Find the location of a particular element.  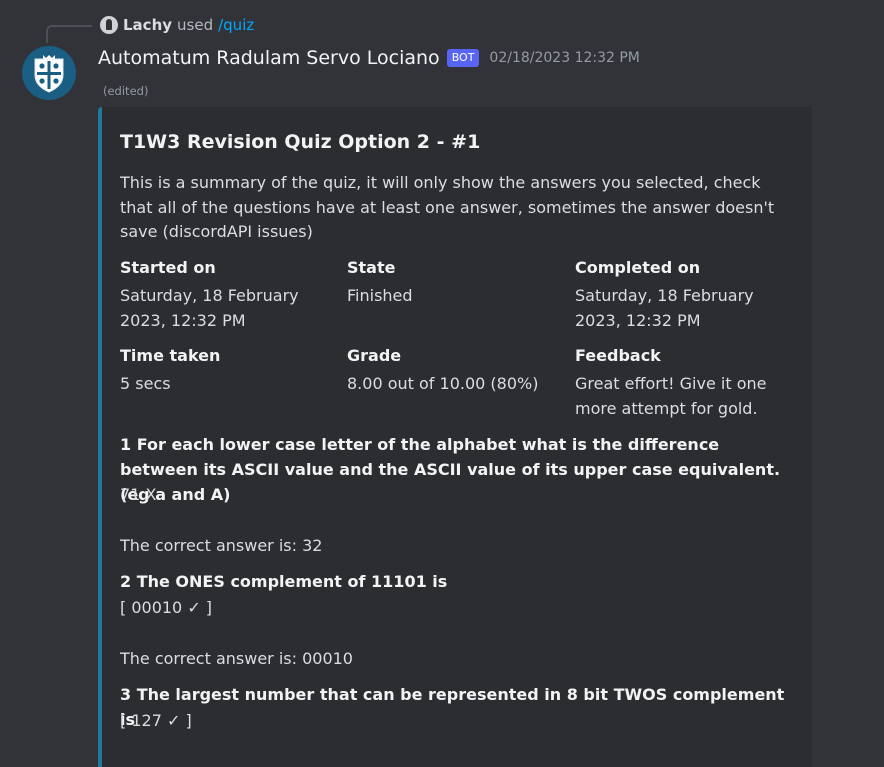

bot-tag-badge: BOT is located at coordinates (463, 58).